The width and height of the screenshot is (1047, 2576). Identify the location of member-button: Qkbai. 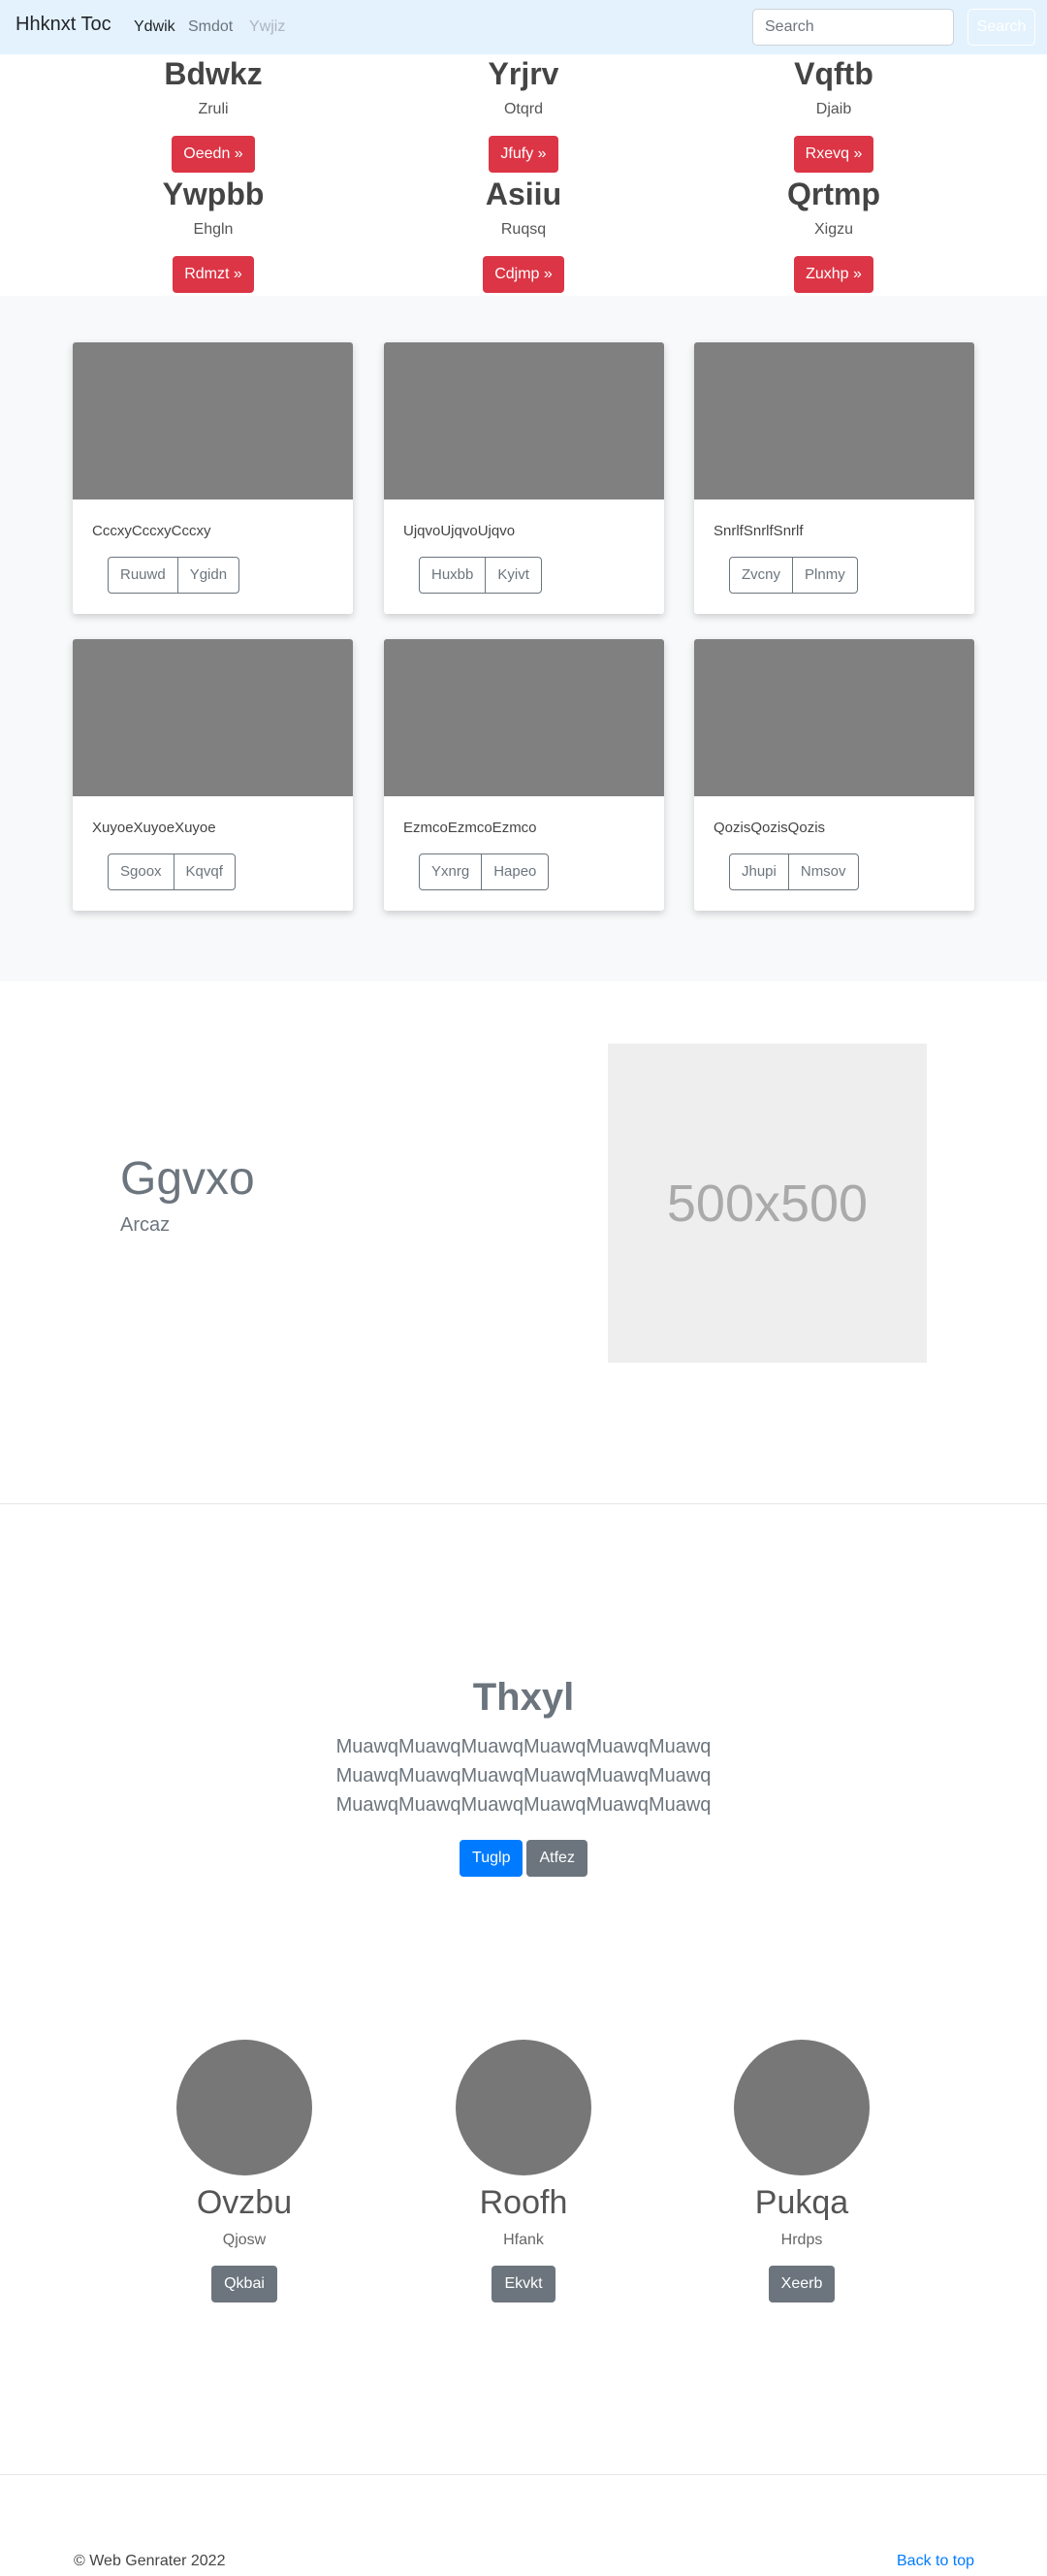
(244, 2284).